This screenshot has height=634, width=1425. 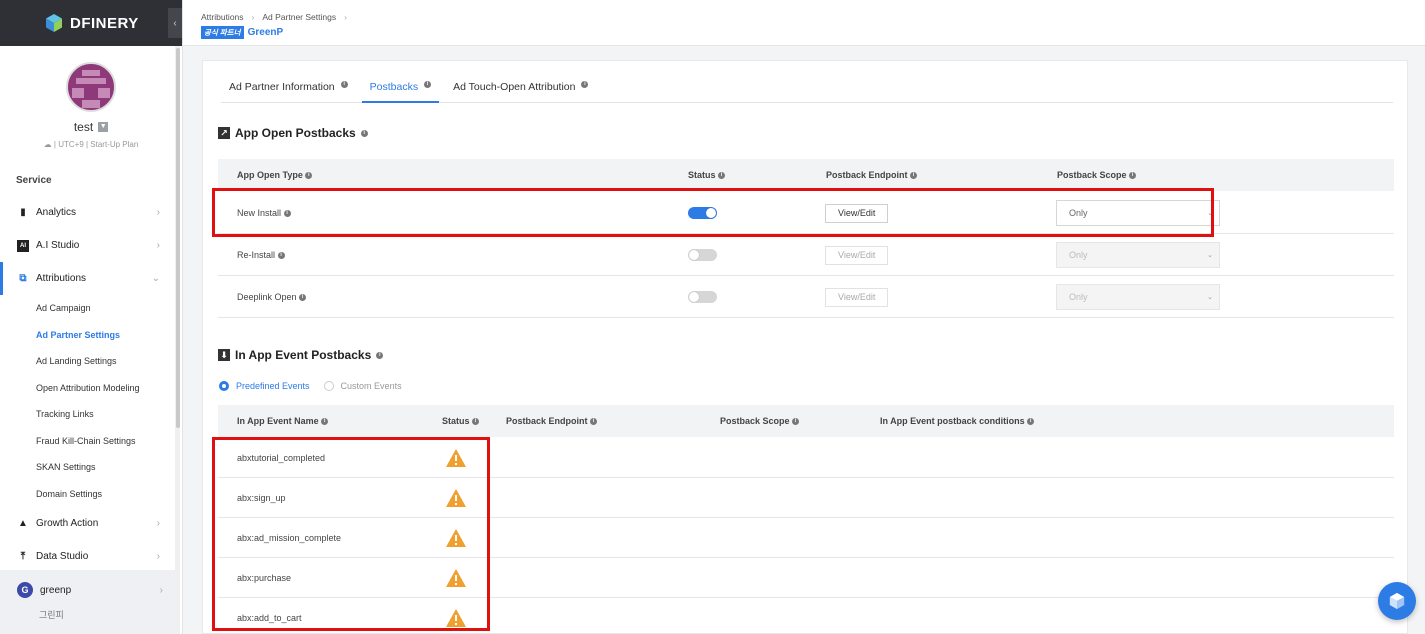 What do you see at coordinates (362, 386) in the screenshot?
I see `radio-custom-events: Custom Events` at bounding box center [362, 386].